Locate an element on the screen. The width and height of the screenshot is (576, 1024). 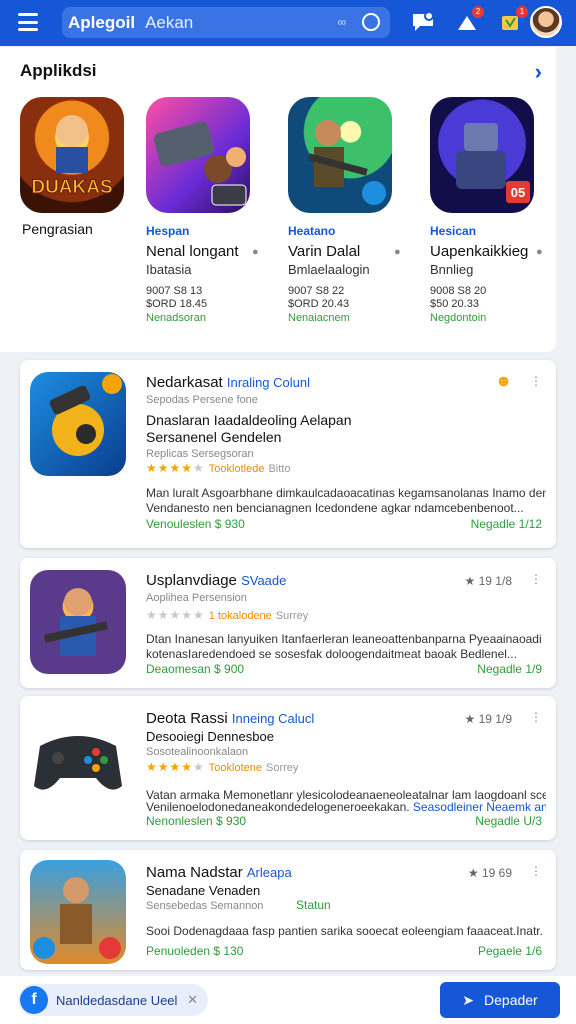
featured-app-name-4: Uapenkaikkieg is located at coordinates (479, 252).